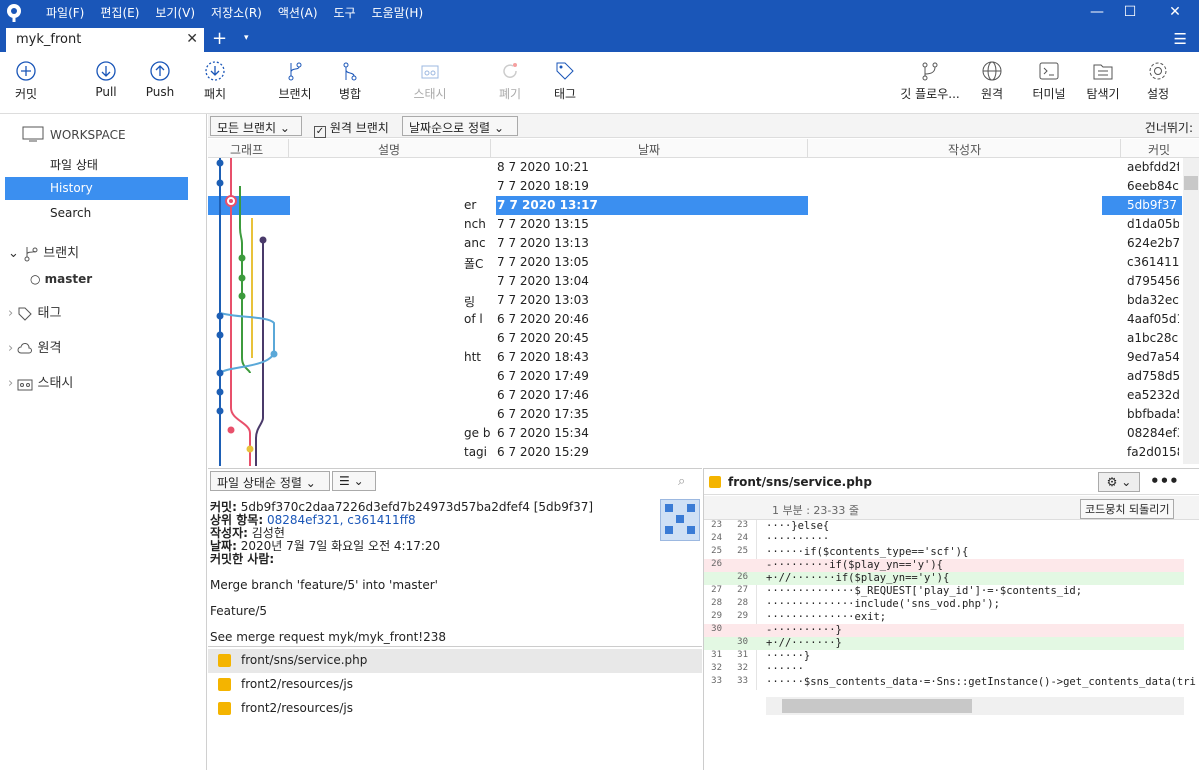 Image resolution: width=1199 pixels, height=770 pixels. What do you see at coordinates (43, 252) in the screenshot?
I see `sidebar-group-branches: ⌄ 브랜치` at bounding box center [43, 252].